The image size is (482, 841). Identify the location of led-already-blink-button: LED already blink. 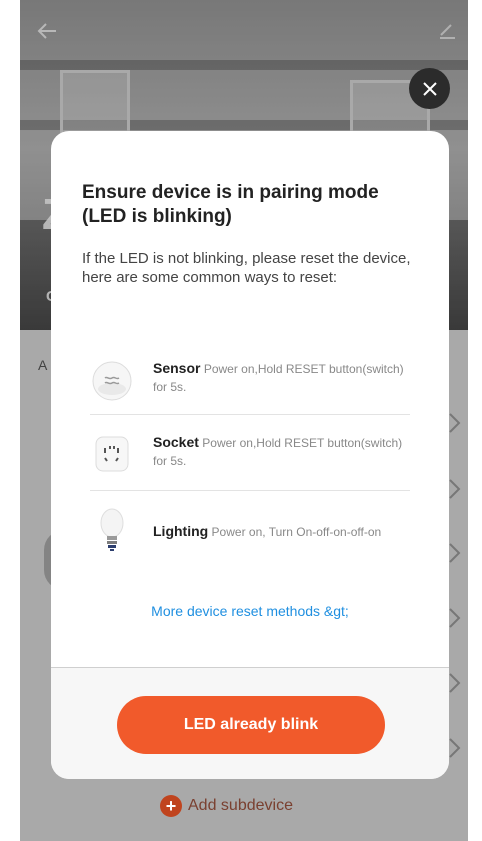
(251, 725).